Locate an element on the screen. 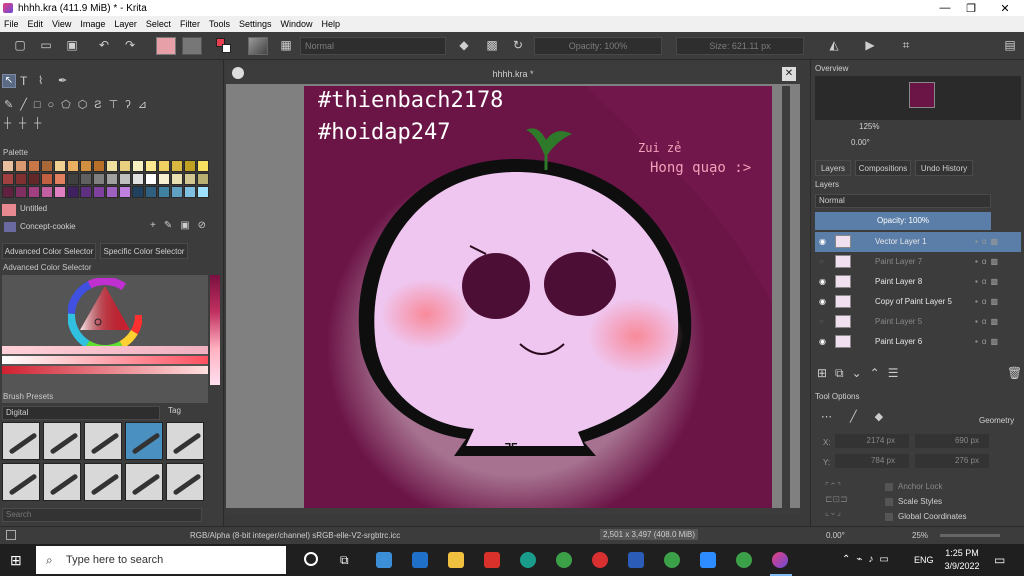  blend-mode-select: Normal is located at coordinates (373, 46).